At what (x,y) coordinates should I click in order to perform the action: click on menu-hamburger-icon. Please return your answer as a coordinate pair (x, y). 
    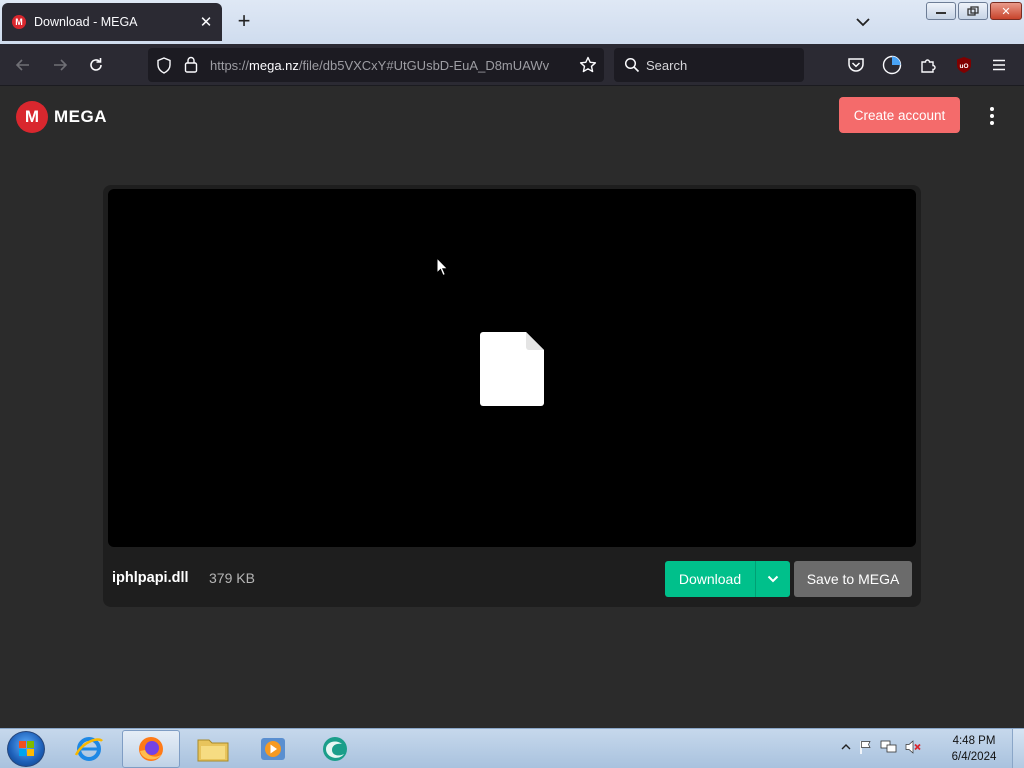
    Looking at the image, I should click on (999, 67).